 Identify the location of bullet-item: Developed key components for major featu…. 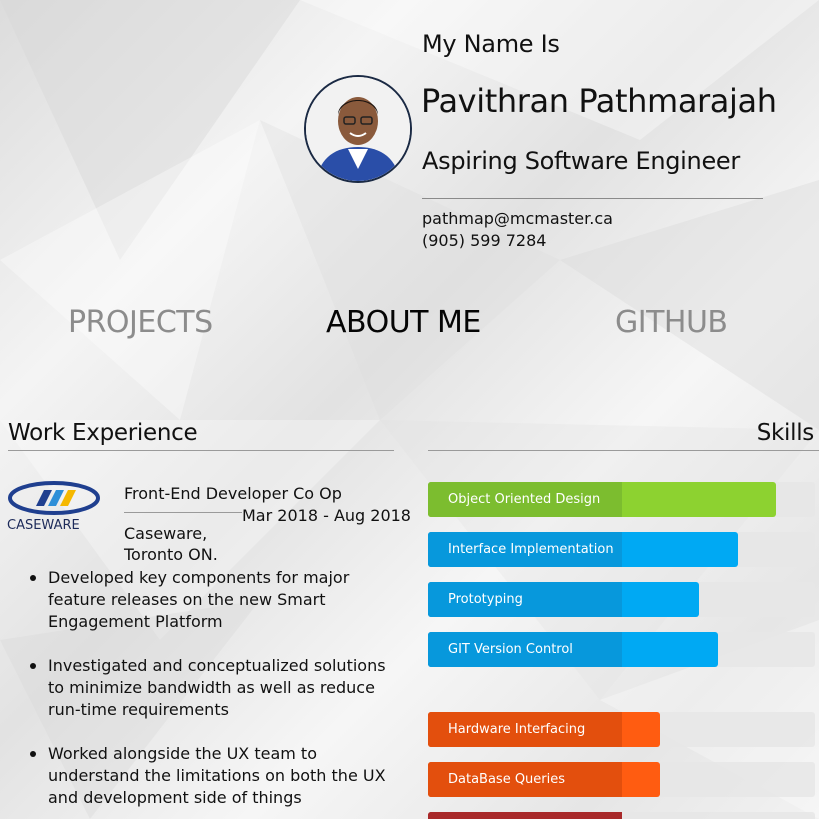
(211, 600).